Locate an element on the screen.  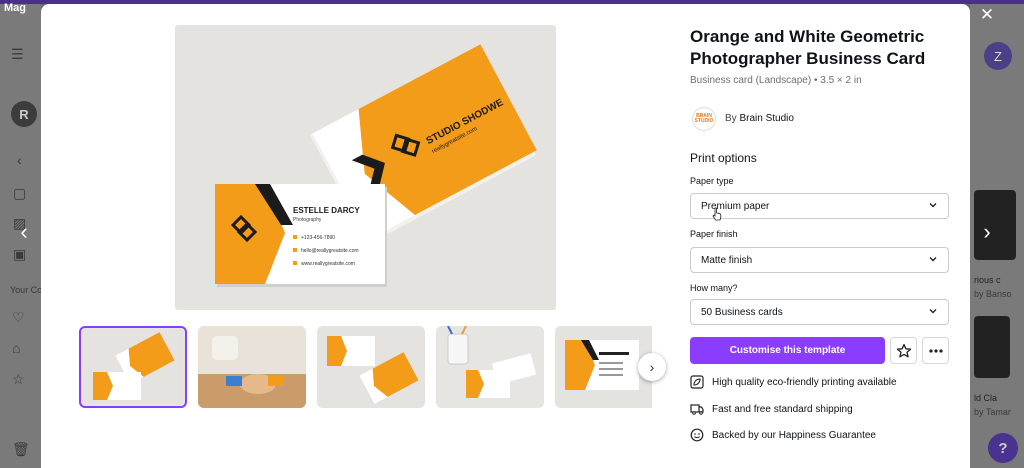
trash-icon: 🗑 is located at coordinates (21, 449).